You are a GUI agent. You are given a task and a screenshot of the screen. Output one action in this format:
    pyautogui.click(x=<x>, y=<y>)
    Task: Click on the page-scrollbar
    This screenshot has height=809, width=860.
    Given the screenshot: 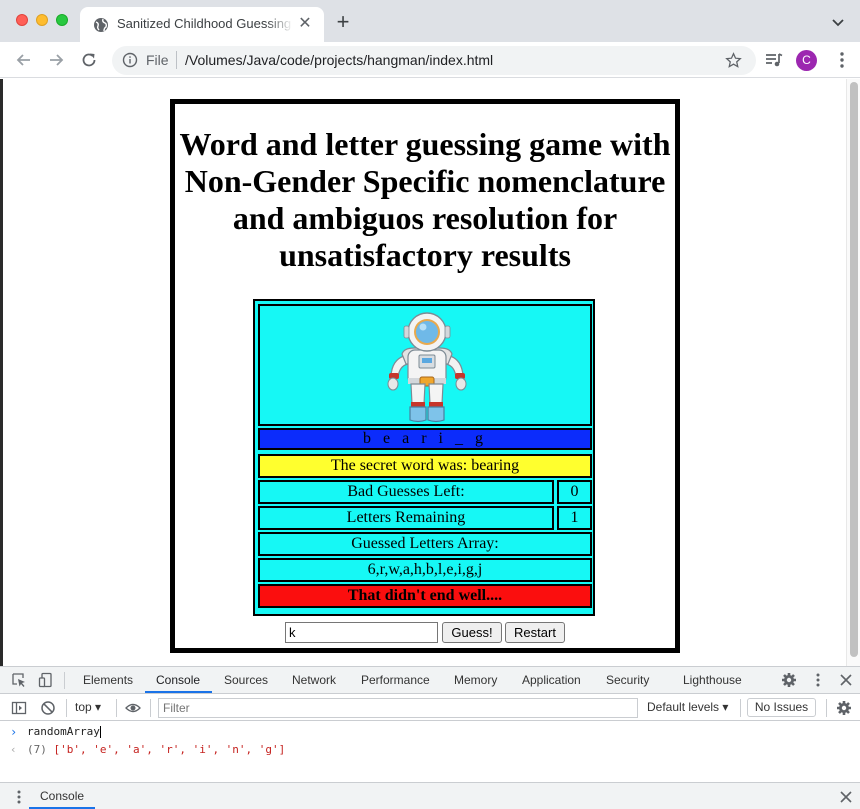 What is the action you would take?
    pyautogui.click(x=853, y=372)
    